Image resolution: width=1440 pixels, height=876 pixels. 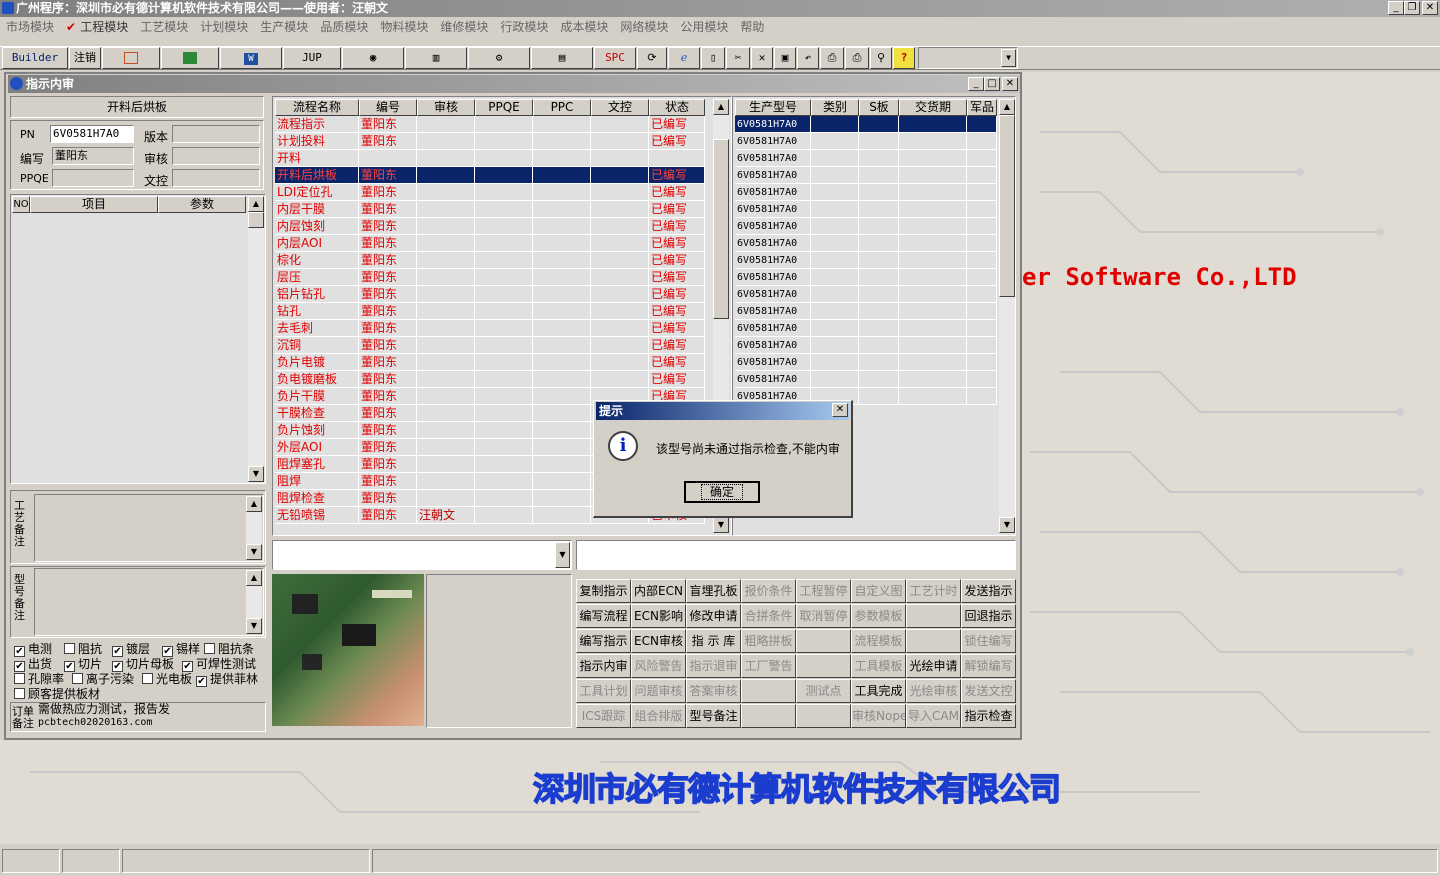 What do you see at coordinates (1430, 8) in the screenshot?
I see `close-icon: ✕` at bounding box center [1430, 8].